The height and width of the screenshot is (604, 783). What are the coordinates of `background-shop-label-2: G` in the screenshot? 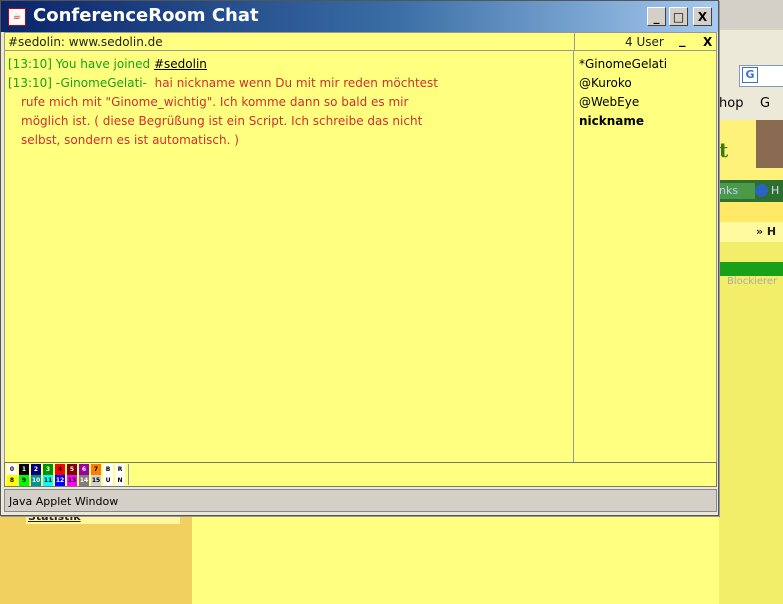 It's located at (765, 103).